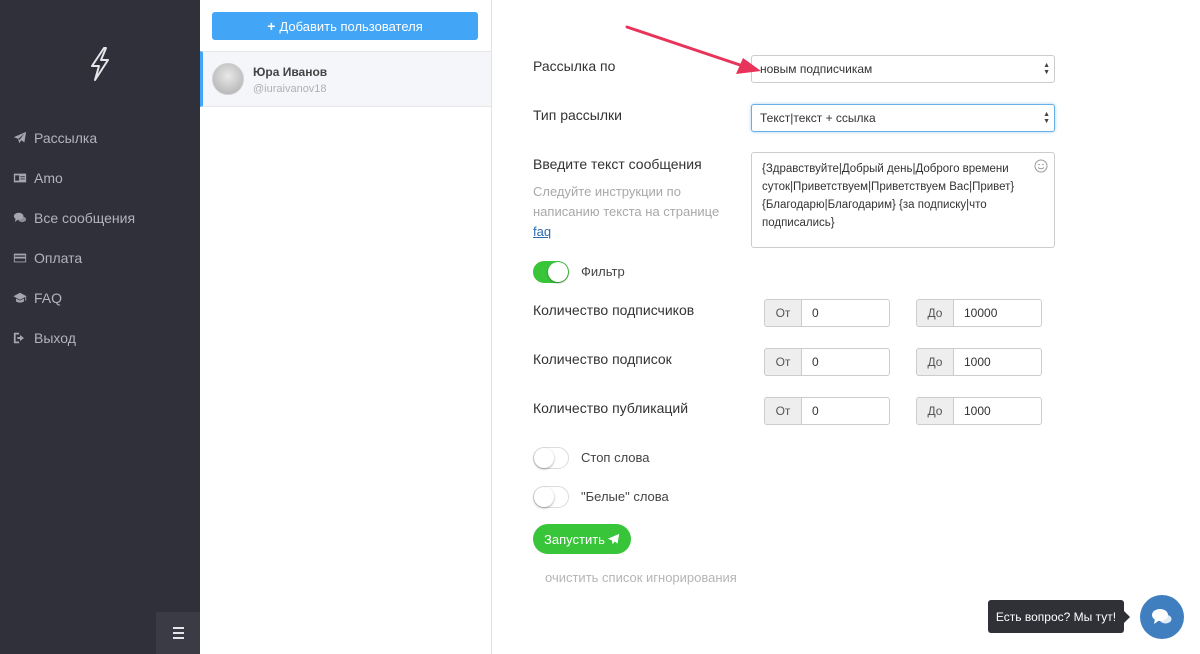 This screenshot has height=654, width=1200. What do you see at coordinates (271, 26) in the screenshot?
I see `plus-icon: +` at bounding box center [271, 26].